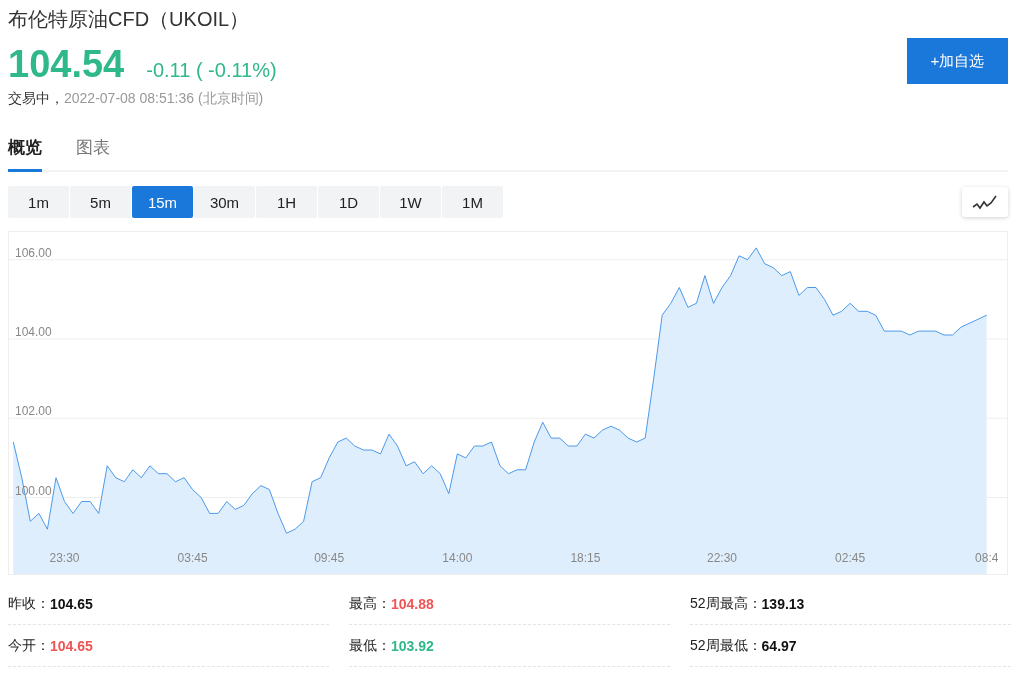 The height and width of the screenshot is (683, 1024). What do you see at coordinates (412, 645) in the screenshot?
I see `stat-value: 103.92` at bounding box center [412, 645].